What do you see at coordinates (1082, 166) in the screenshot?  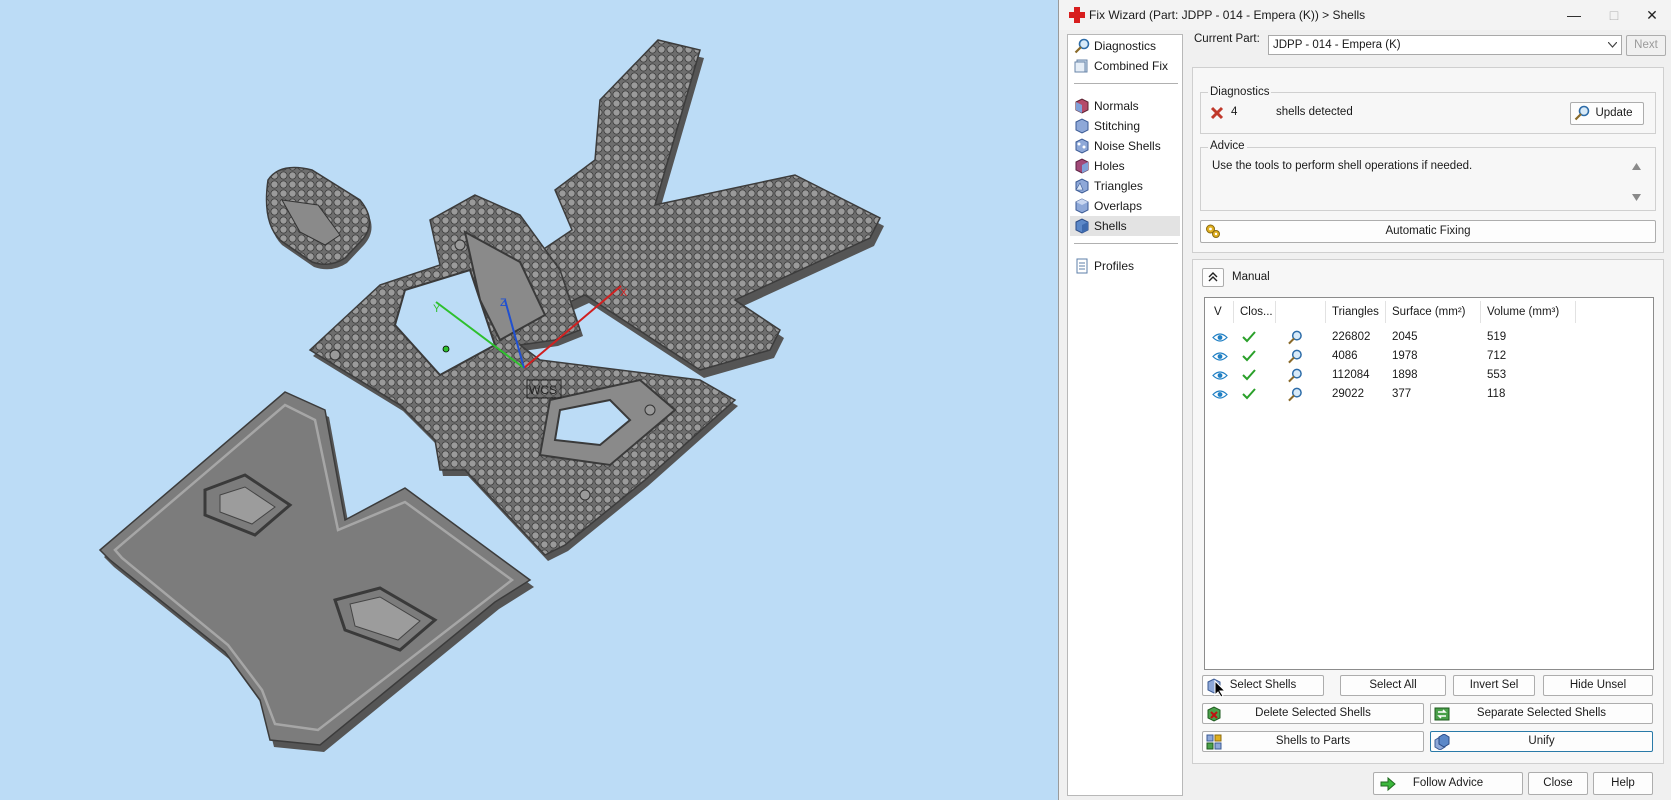 I see `holes-icon` at bounding box center [1082, 166].